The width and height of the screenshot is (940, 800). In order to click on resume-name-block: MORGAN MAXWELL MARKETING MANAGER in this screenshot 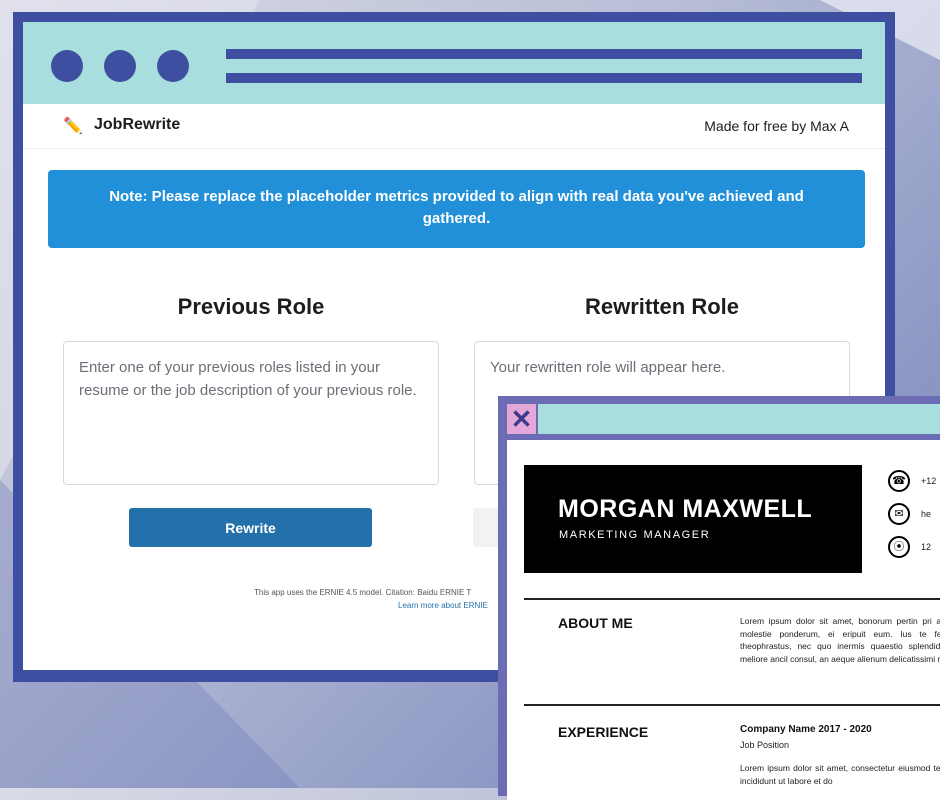, I will do `click(693, 519)`.